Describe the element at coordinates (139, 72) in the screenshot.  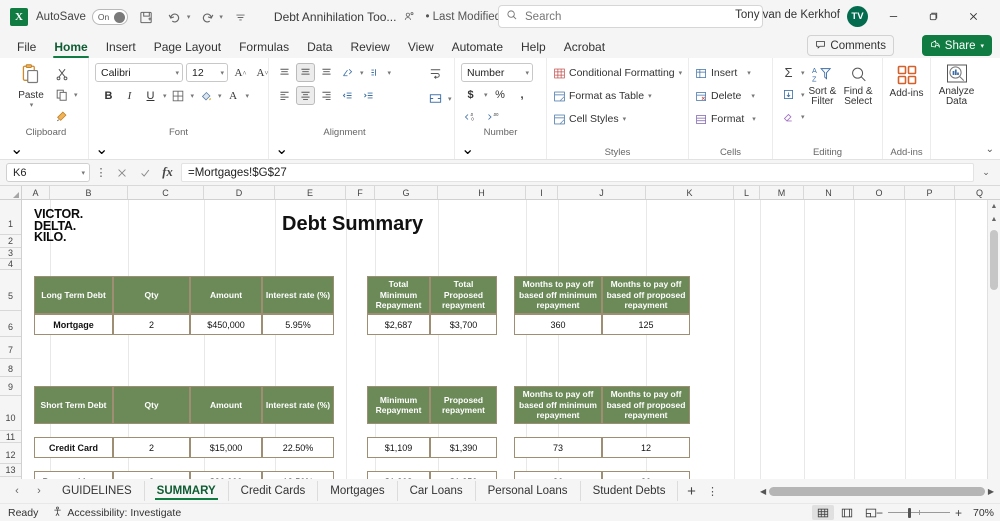
I see `font-family-select: Calibri ▾` at that location.